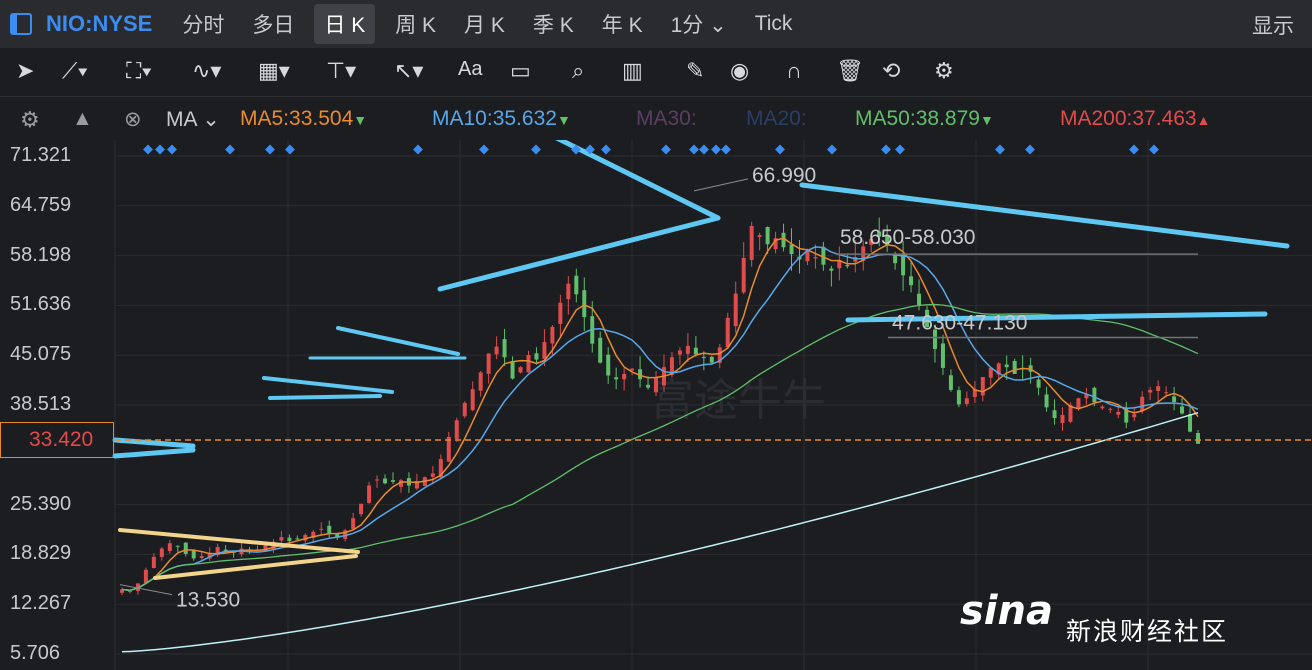 This screenshot has width=1312, height=670. What do you see at coordinates (907, 237) in the screenshot?
I see `range-label: 58.650-58.030` at bounding box center [907, 237].